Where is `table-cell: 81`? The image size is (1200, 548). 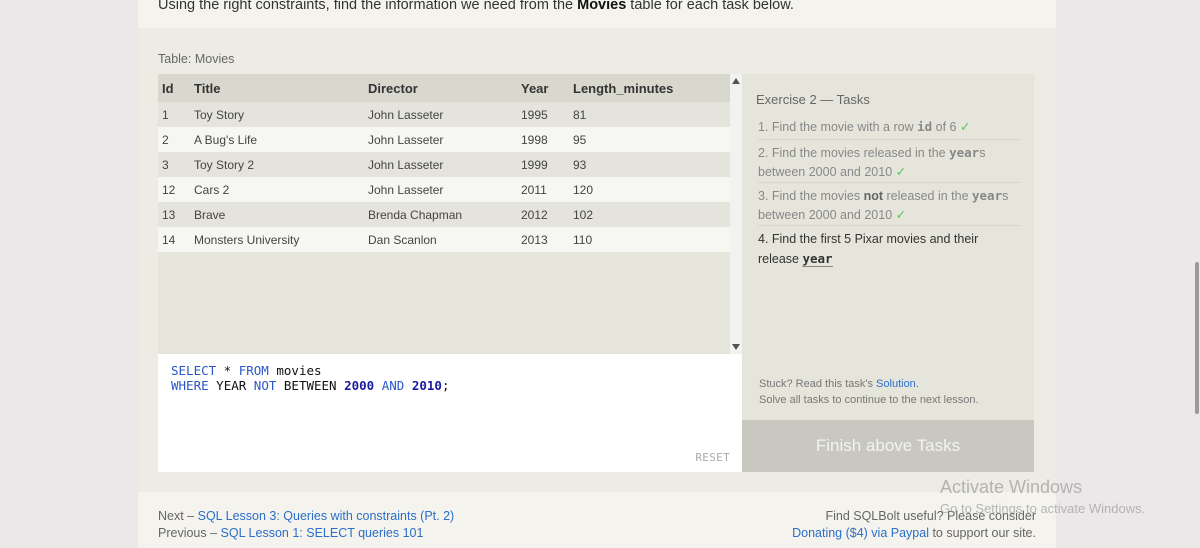
table-cell: 81 is located at coordinates (580, 114).